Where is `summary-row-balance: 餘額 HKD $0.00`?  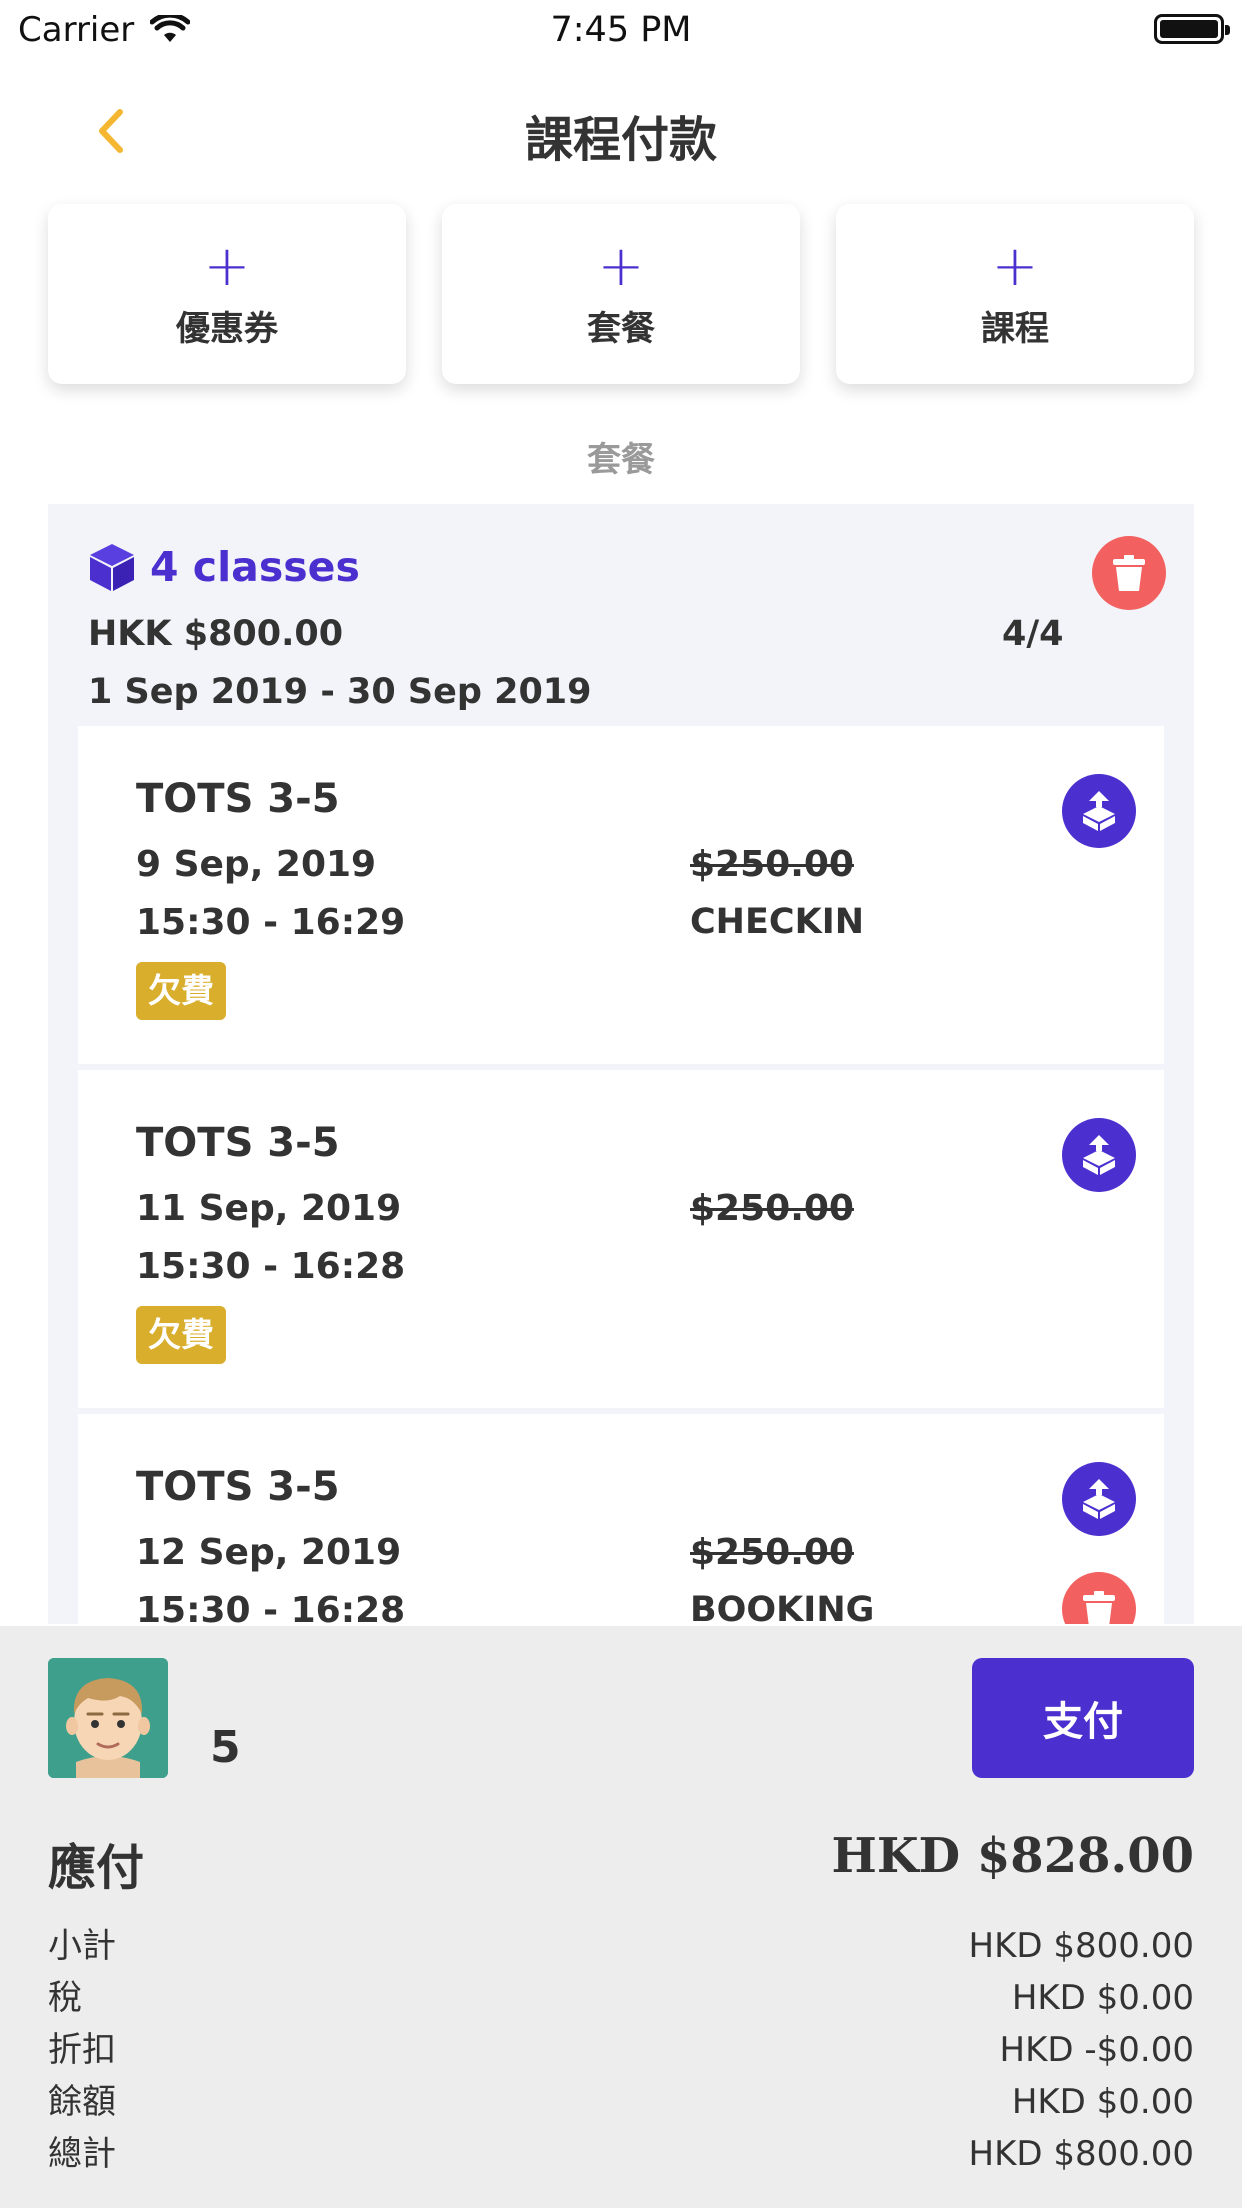 summary-row-balance: 餘額 HKD $0.00 is located at coordinates (621, 2102).